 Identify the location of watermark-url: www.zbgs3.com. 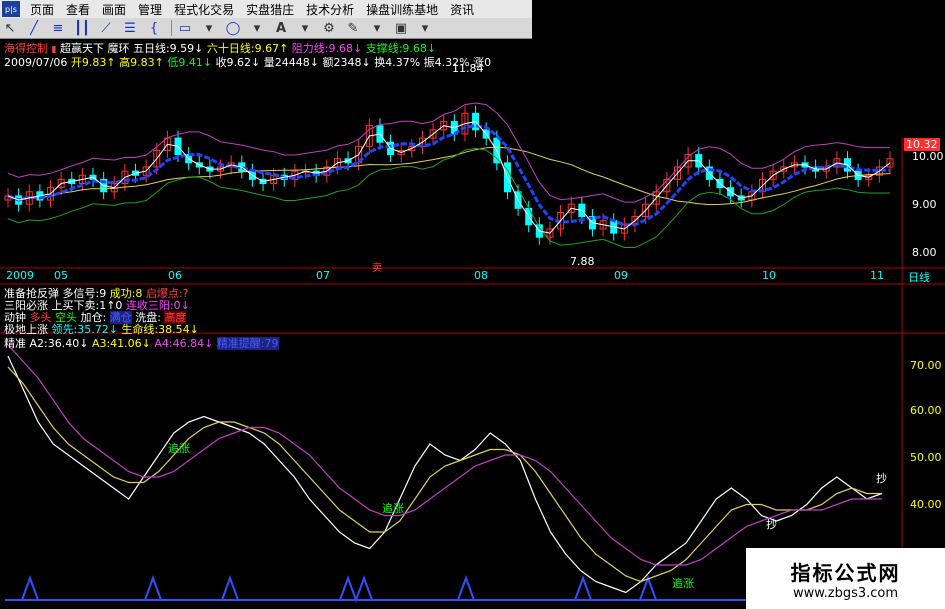
(845, 593).